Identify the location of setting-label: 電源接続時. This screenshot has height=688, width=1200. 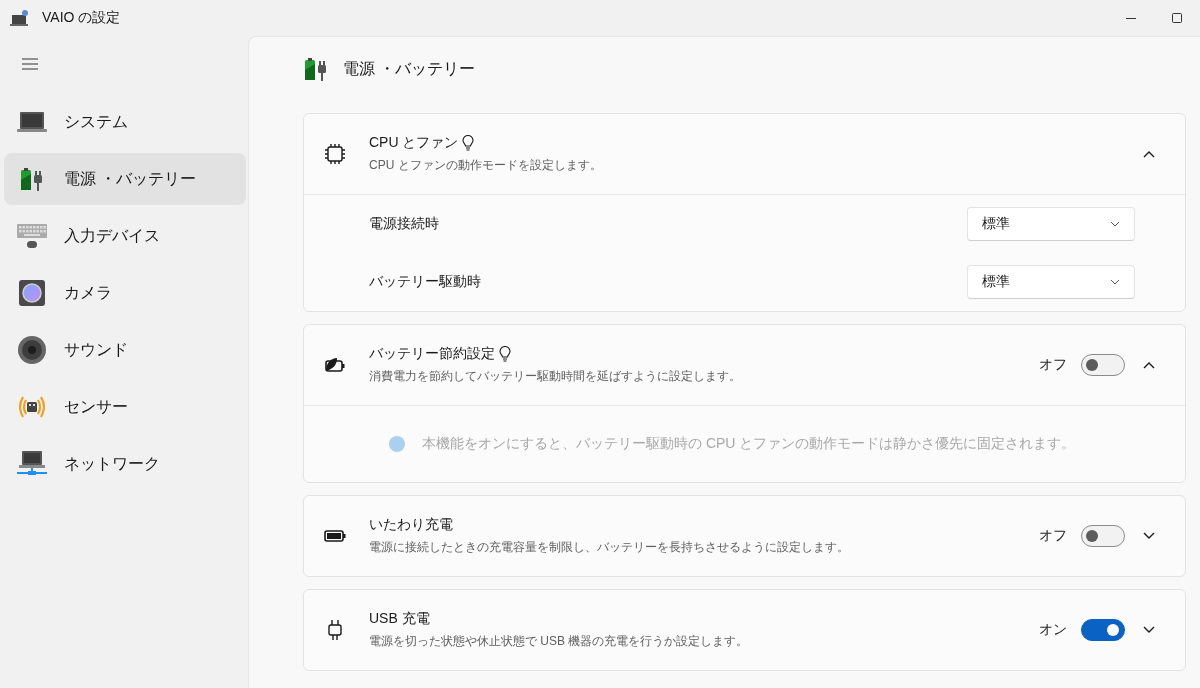
(404, 224).